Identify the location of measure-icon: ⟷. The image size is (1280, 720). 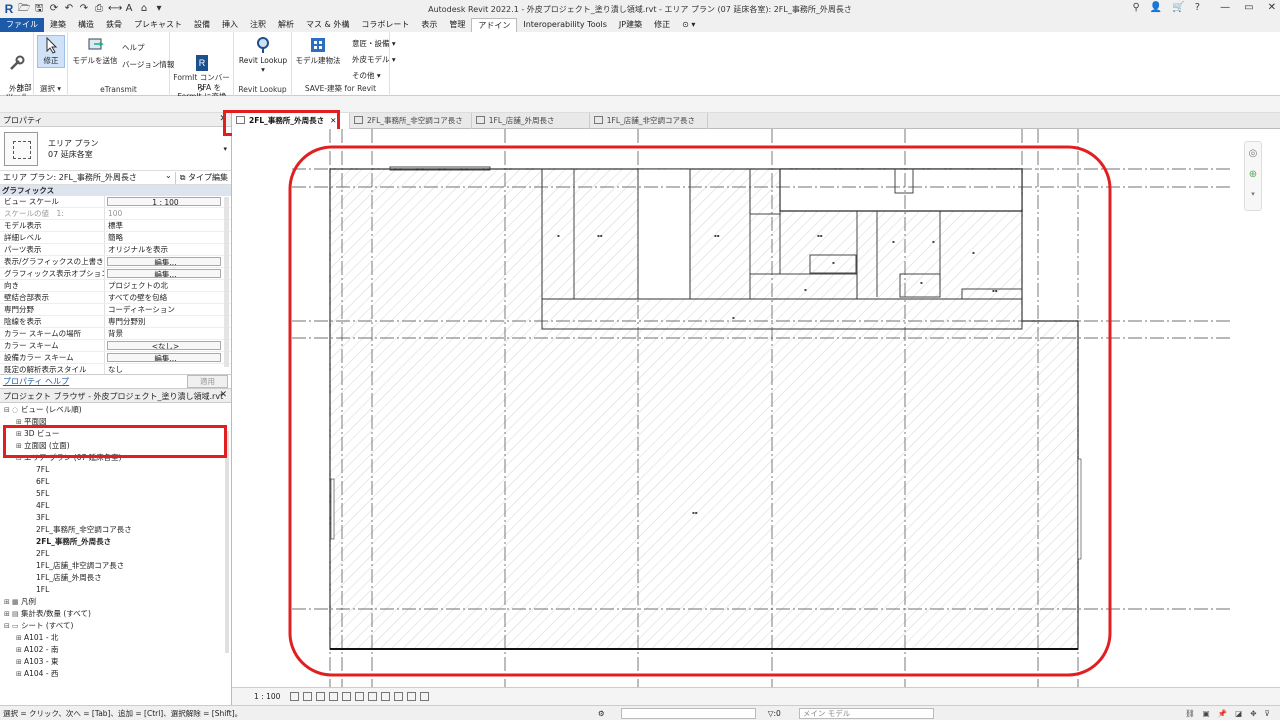
(115, 9).